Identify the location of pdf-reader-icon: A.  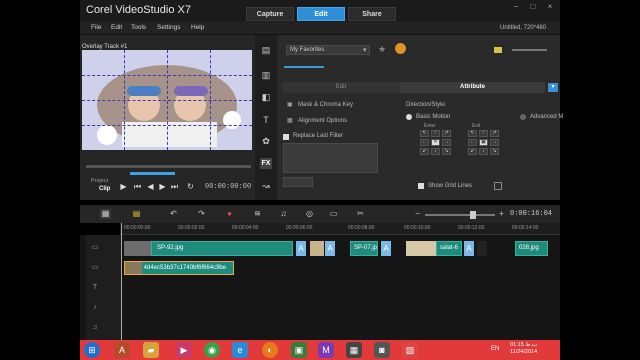
(122, 350).